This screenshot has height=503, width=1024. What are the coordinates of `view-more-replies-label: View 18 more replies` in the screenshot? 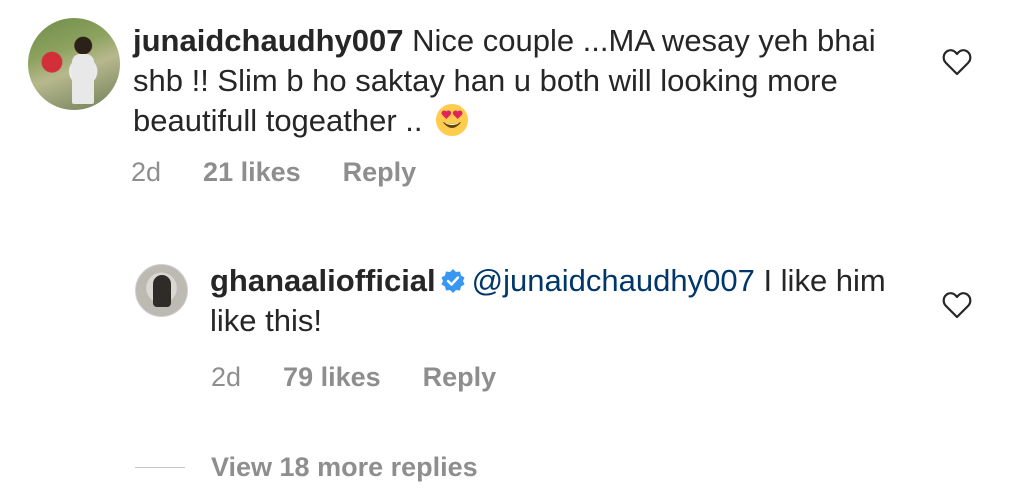 It's located at (344, 467).